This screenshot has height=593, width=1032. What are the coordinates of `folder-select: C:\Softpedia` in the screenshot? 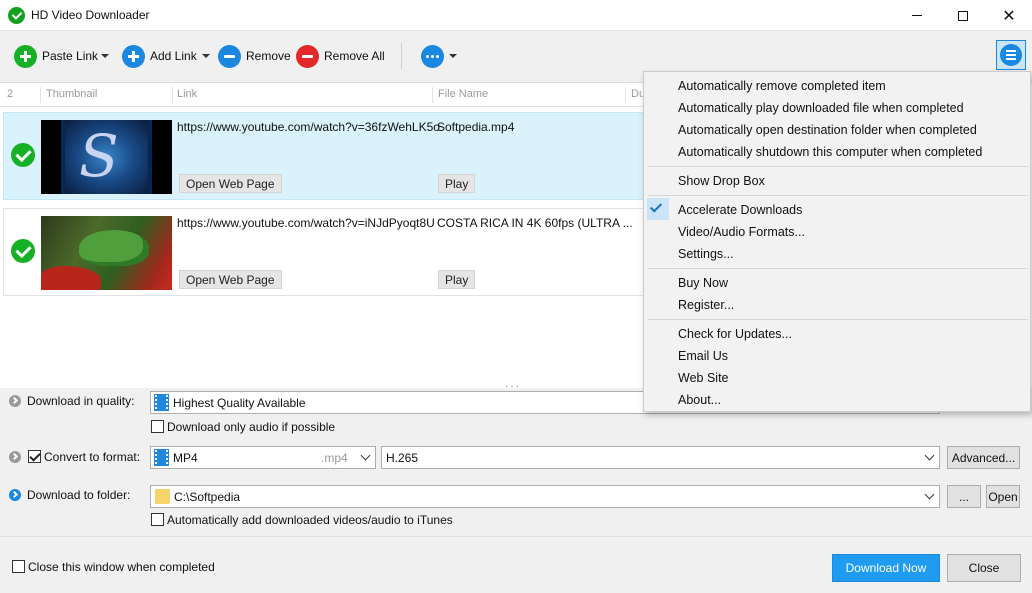 It's located at (545, 496).